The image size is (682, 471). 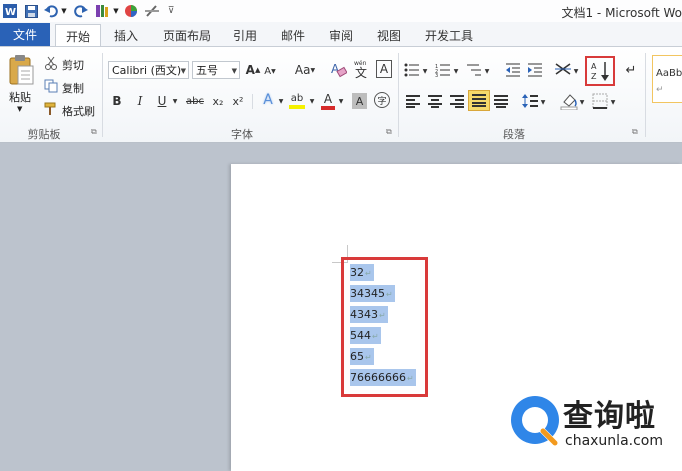 What do you see at coordinates (20, 97) in the screenshot?
I see `paste-label: 粘贴` at bounding box center [20, 97].